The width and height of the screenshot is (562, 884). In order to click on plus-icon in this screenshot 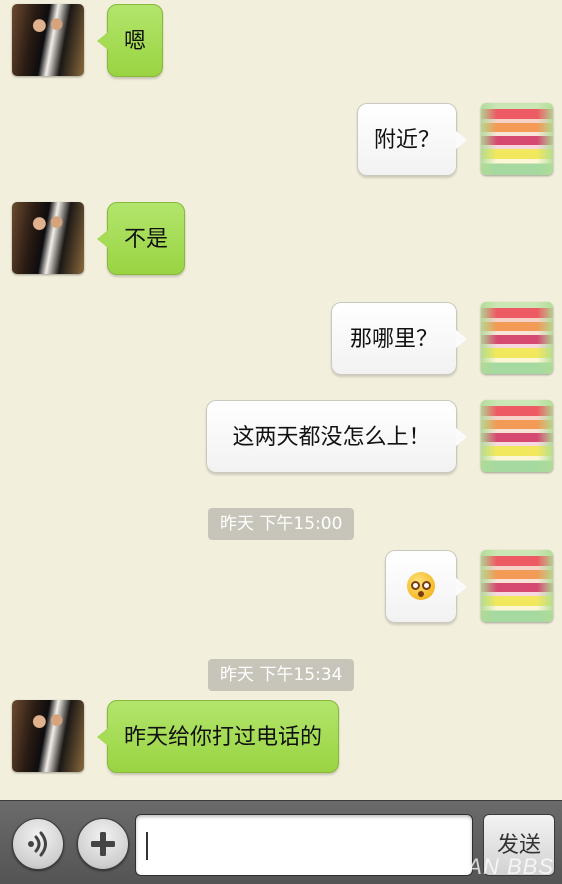, I will do `click(103, 844)`.